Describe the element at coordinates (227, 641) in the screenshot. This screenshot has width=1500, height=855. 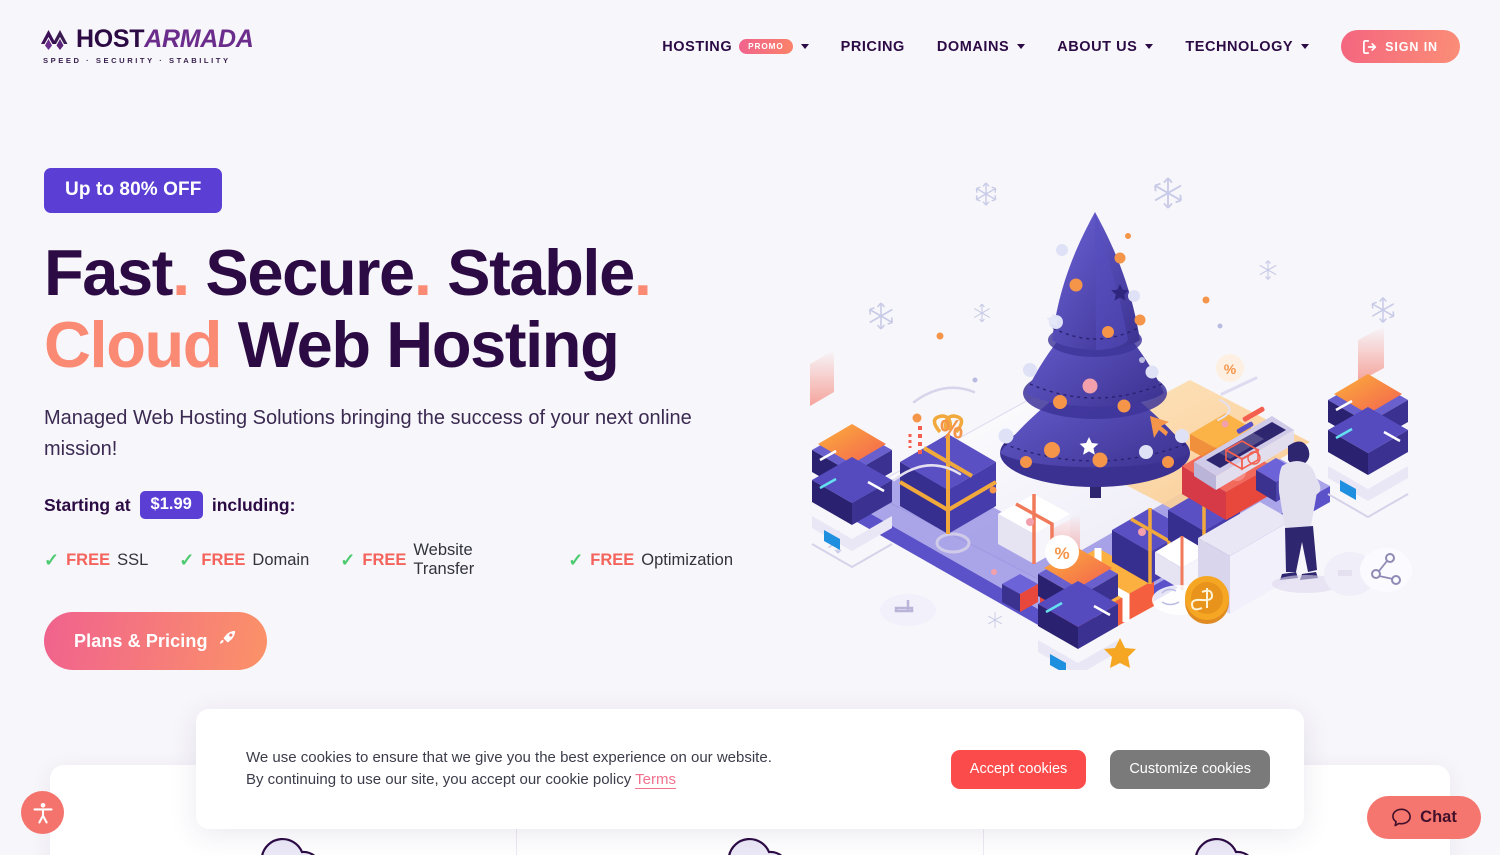
I see `rocket-icon` at that location.